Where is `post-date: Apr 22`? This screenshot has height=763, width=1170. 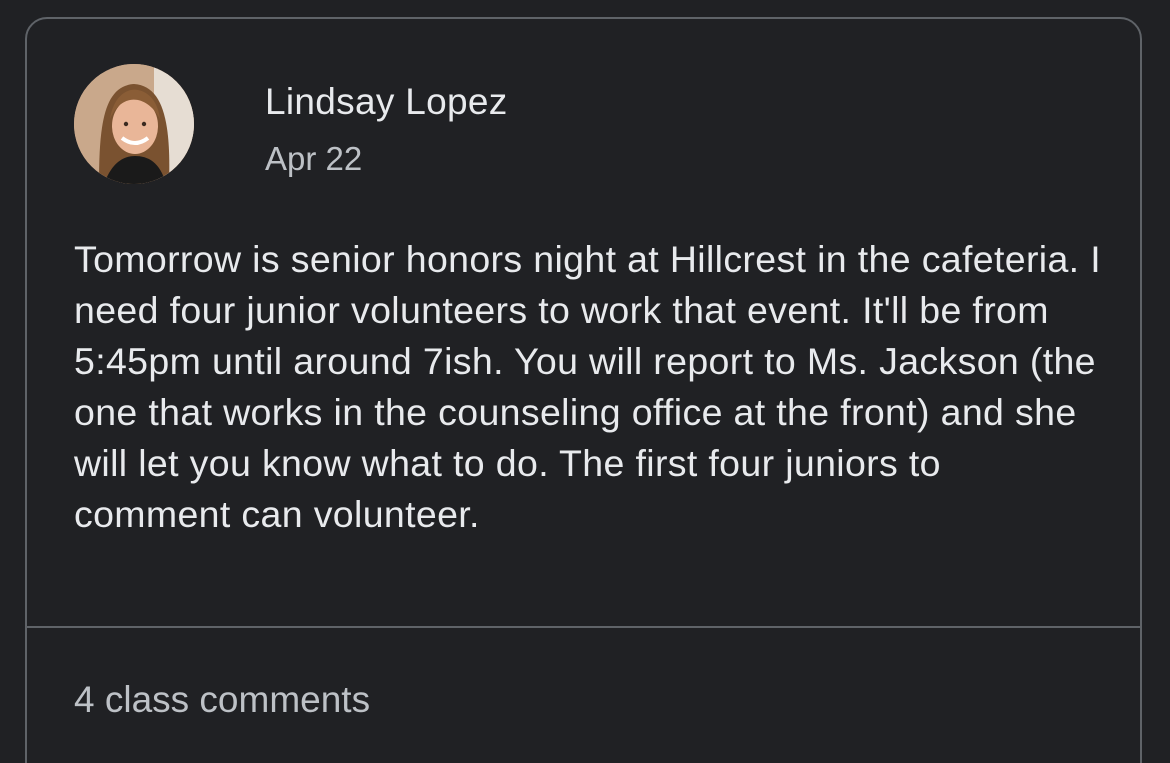
post-date: Apr 22 is located at coordinates (314, 158).